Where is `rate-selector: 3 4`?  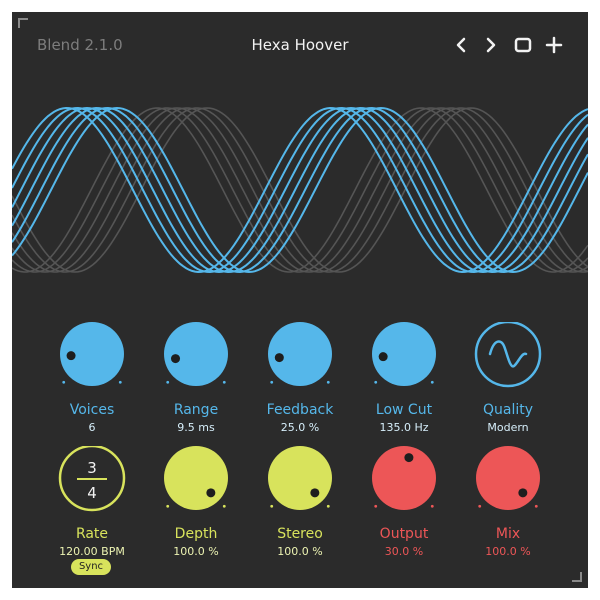 rate-selector: 3 4 is located at coordinates (92, 484).